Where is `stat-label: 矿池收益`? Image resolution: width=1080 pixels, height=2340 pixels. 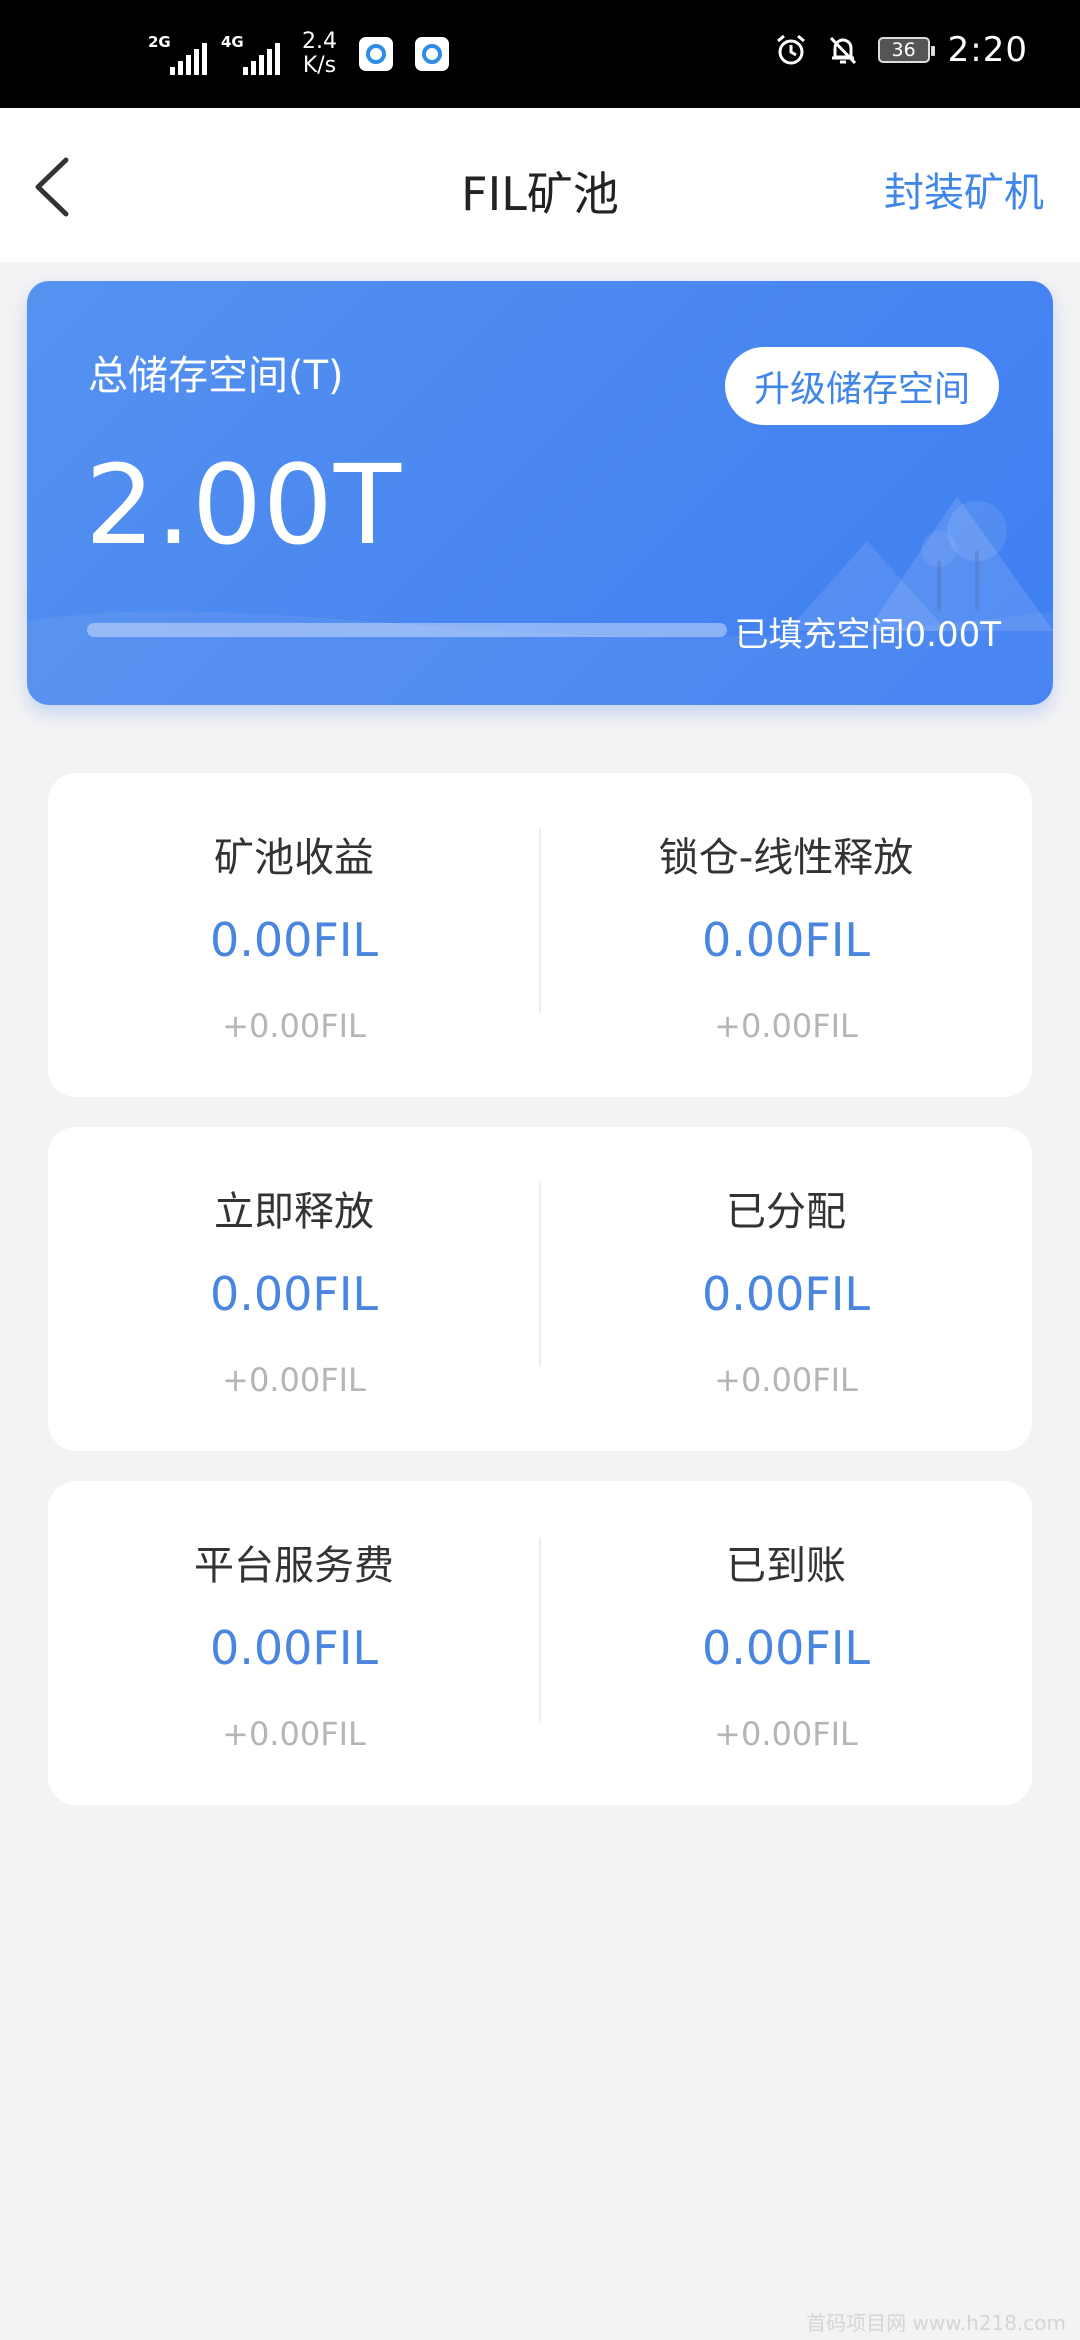 stat-label: 矿池收益 is located at coordinates (294, 858).